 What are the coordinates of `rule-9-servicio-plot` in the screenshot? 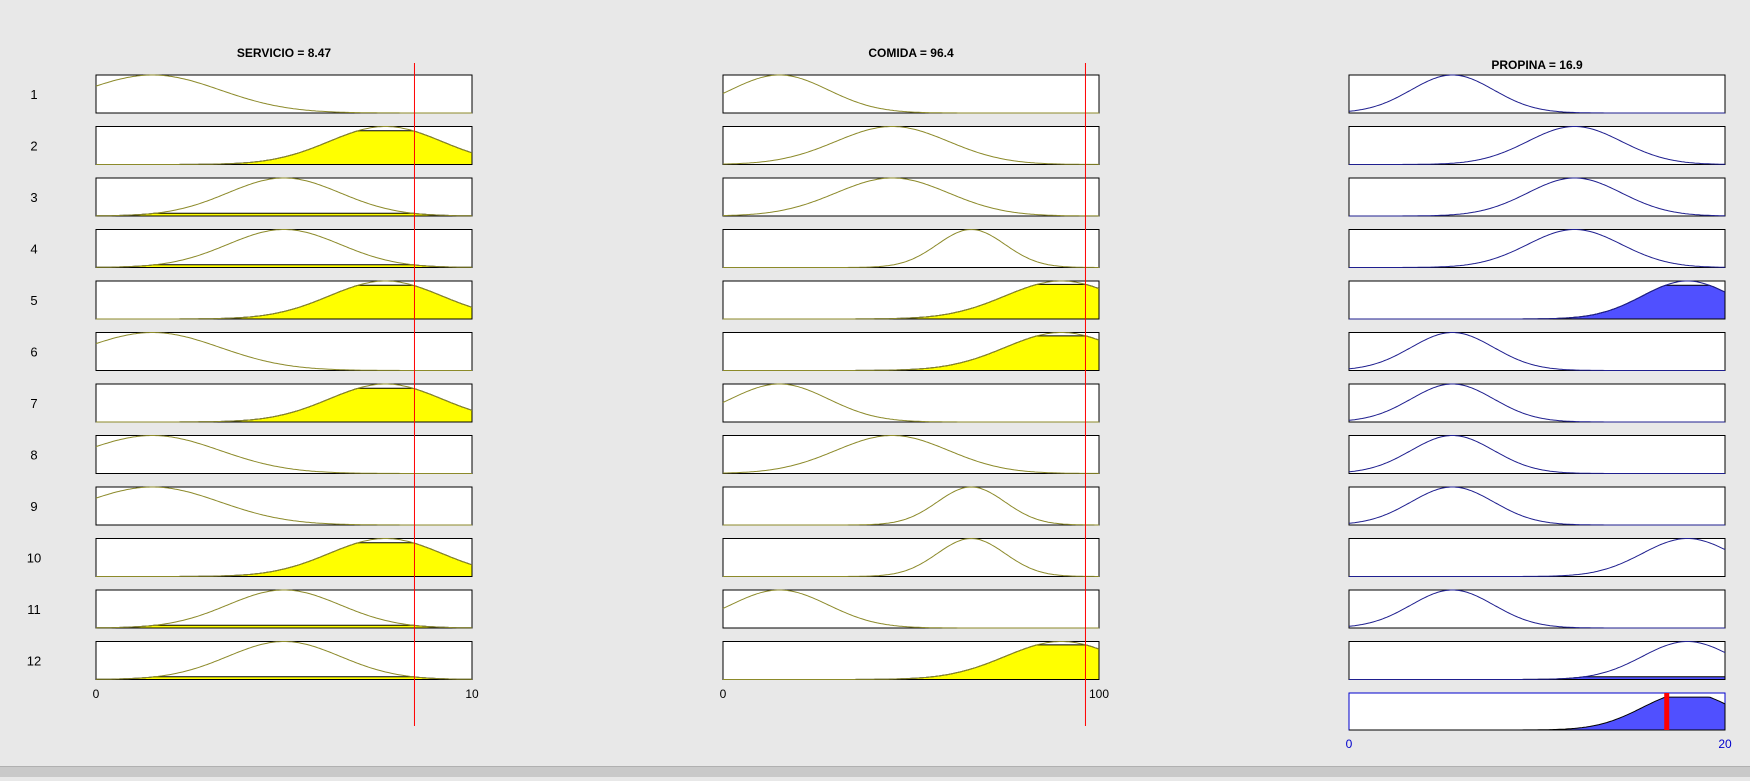 It's located at (284, 506).